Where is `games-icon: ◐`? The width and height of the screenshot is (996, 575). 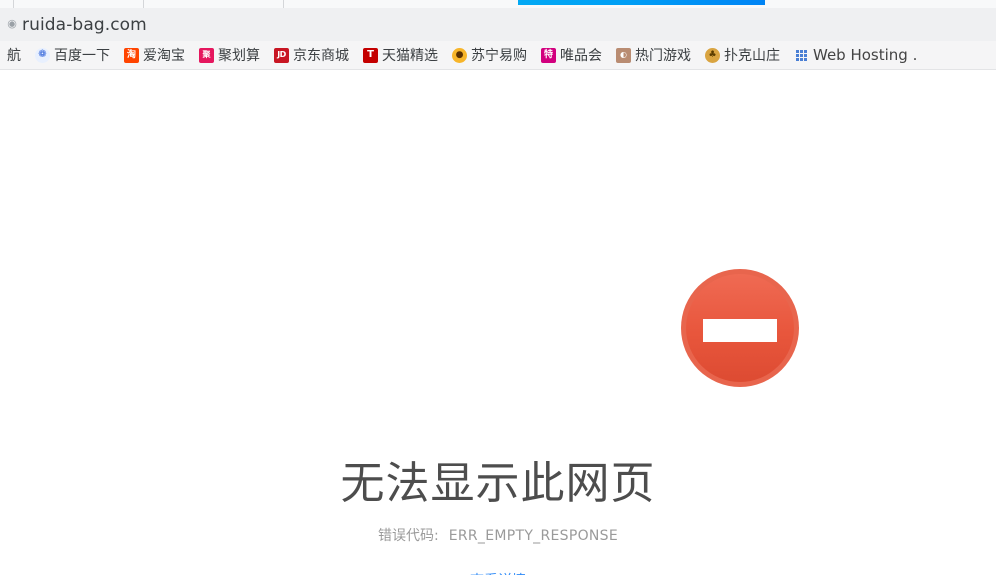 games-icon: ◐ is located at coordinates (623, 55).